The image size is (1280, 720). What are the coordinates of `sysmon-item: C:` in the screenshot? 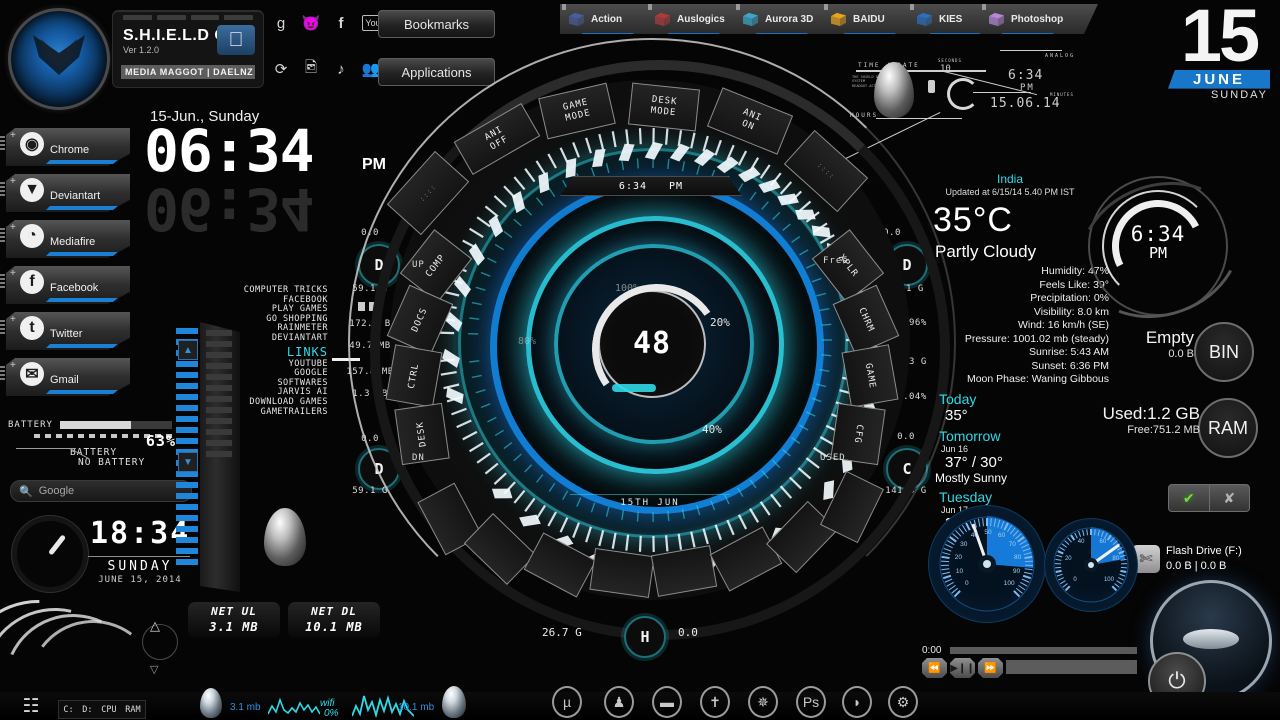 It's located at (68, 710).